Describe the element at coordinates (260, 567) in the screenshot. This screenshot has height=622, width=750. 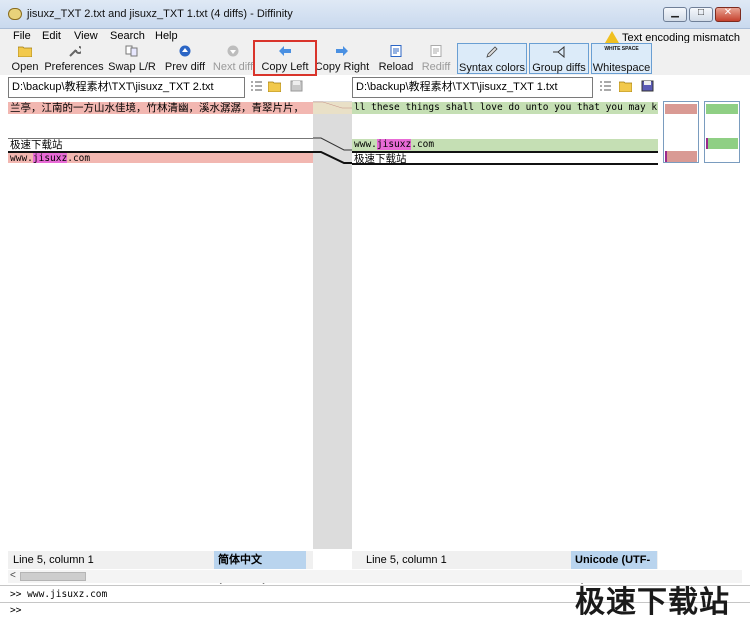
I see `left-encoding-badge: 简体中文(GB2312)` at that location.